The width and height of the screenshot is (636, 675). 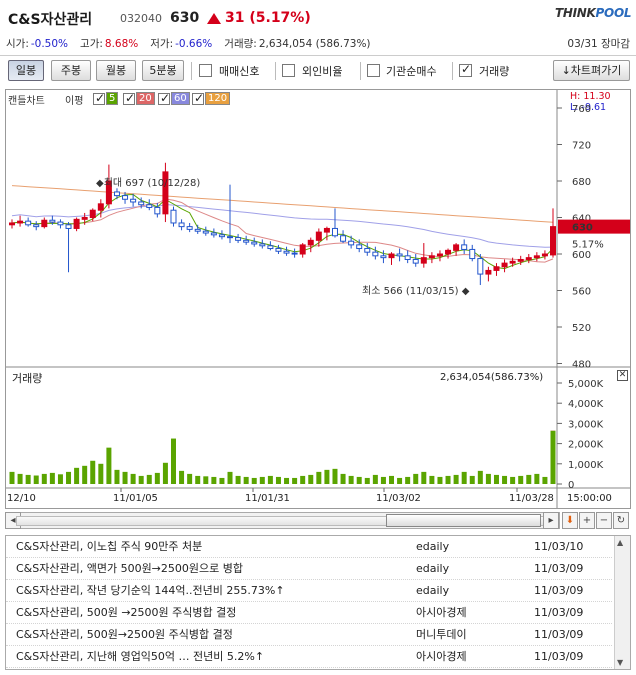 What do you see at coordinates (586, 445) in the screenshot?
I see `volume-tick-label: 2,000K` at bounding box center [586, 445].